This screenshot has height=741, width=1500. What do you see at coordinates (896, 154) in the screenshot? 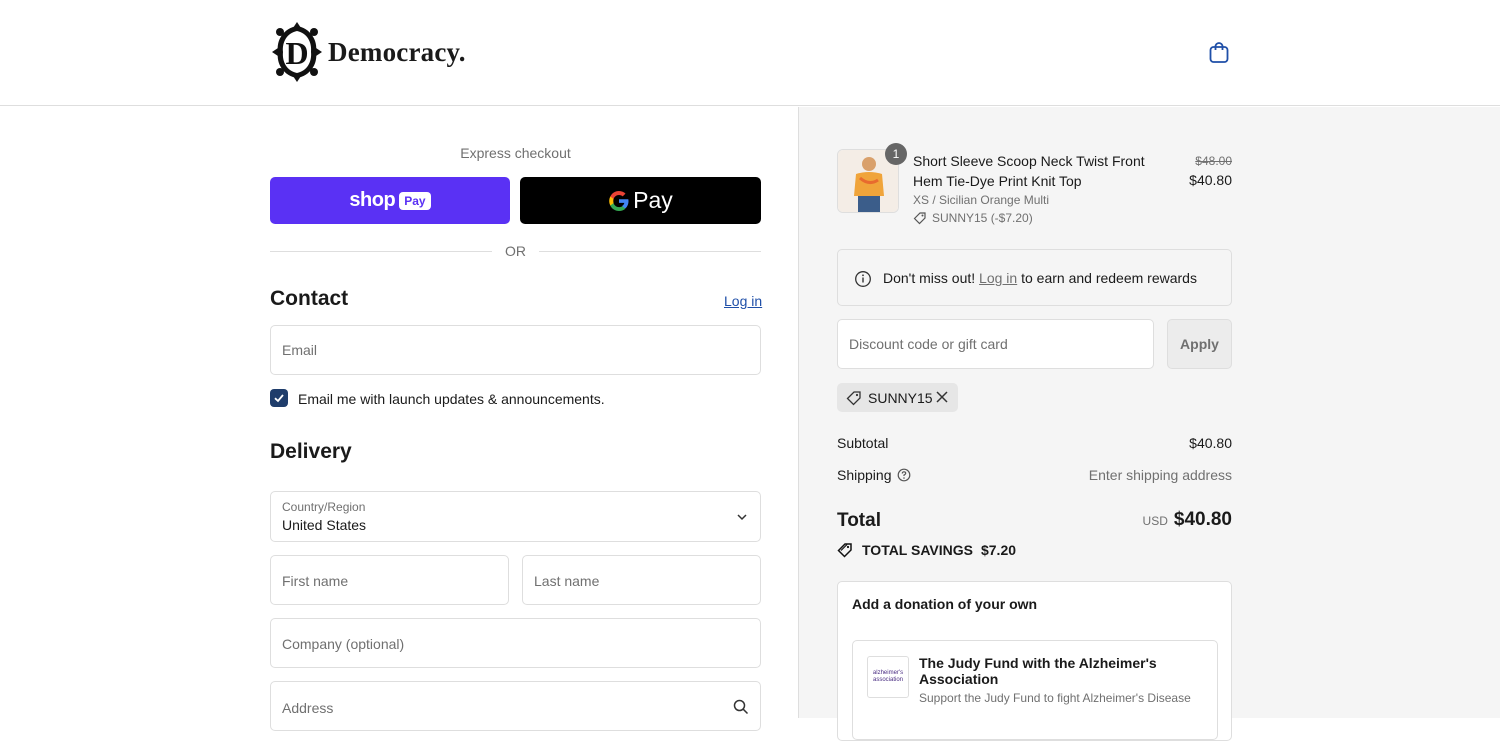
I see `quantity-badge: 1` at bounding box center [896, 154].